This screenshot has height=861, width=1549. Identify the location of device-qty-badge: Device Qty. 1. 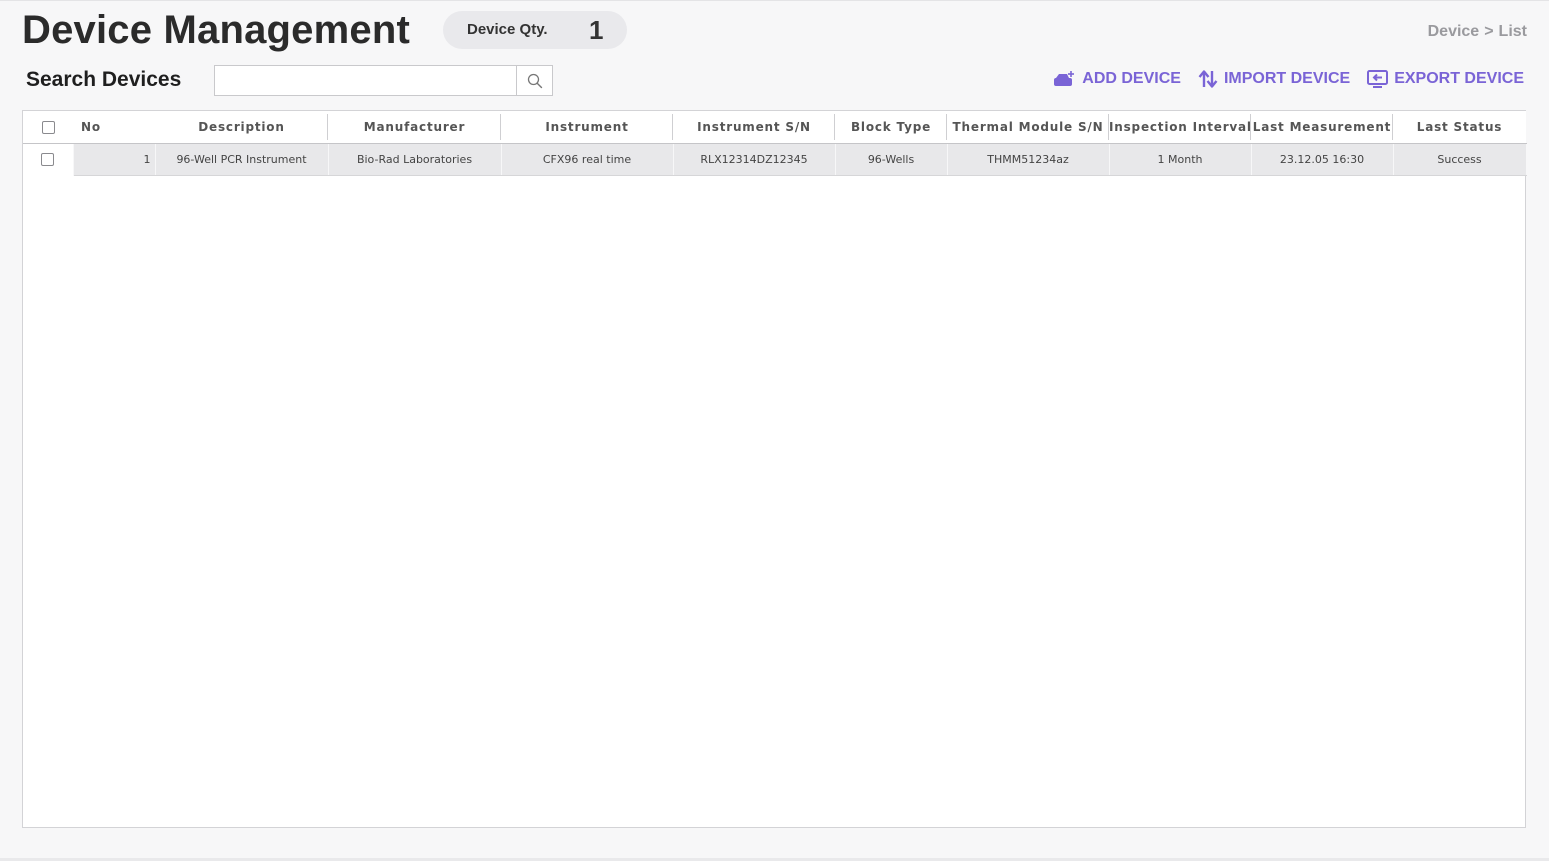
(535, 30).